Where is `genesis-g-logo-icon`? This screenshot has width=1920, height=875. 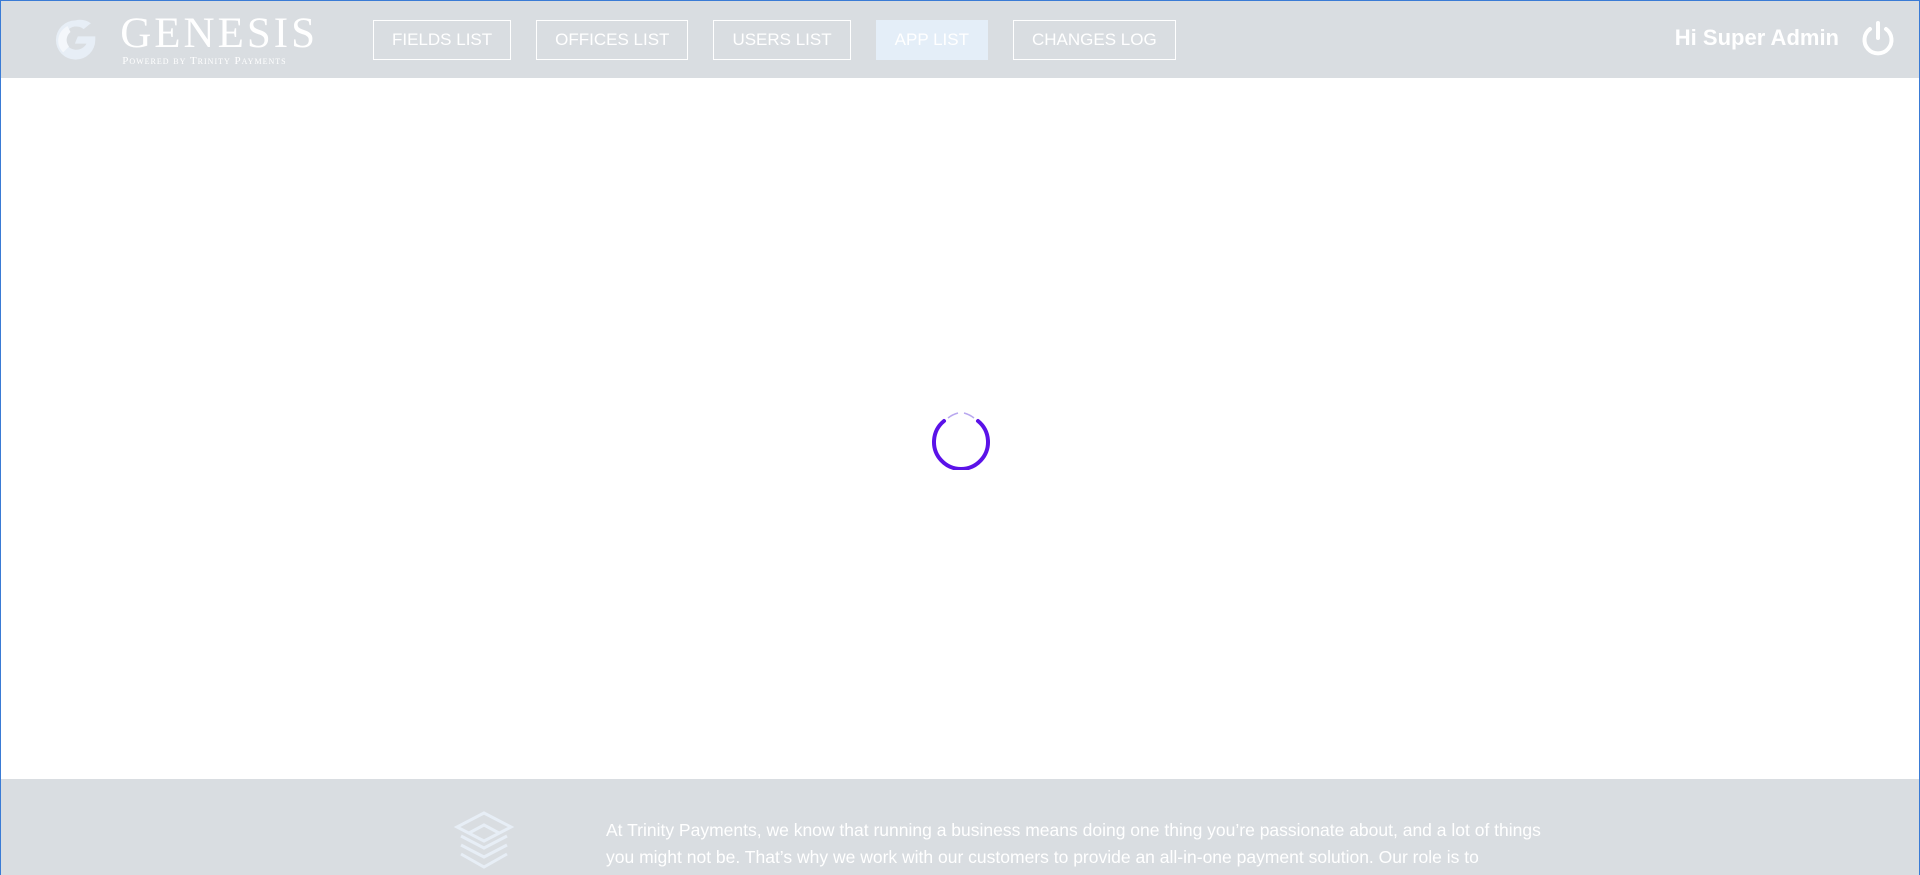
genesis-g-logo-icon is located at coordinates (75, 39).